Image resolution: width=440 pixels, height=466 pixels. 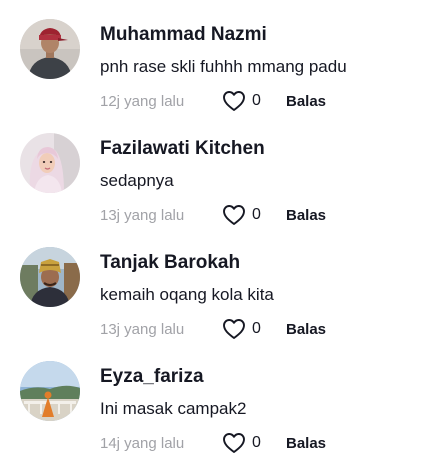 I want to click on comment-text: Ini masak campak2, so click(x=173, y=408).